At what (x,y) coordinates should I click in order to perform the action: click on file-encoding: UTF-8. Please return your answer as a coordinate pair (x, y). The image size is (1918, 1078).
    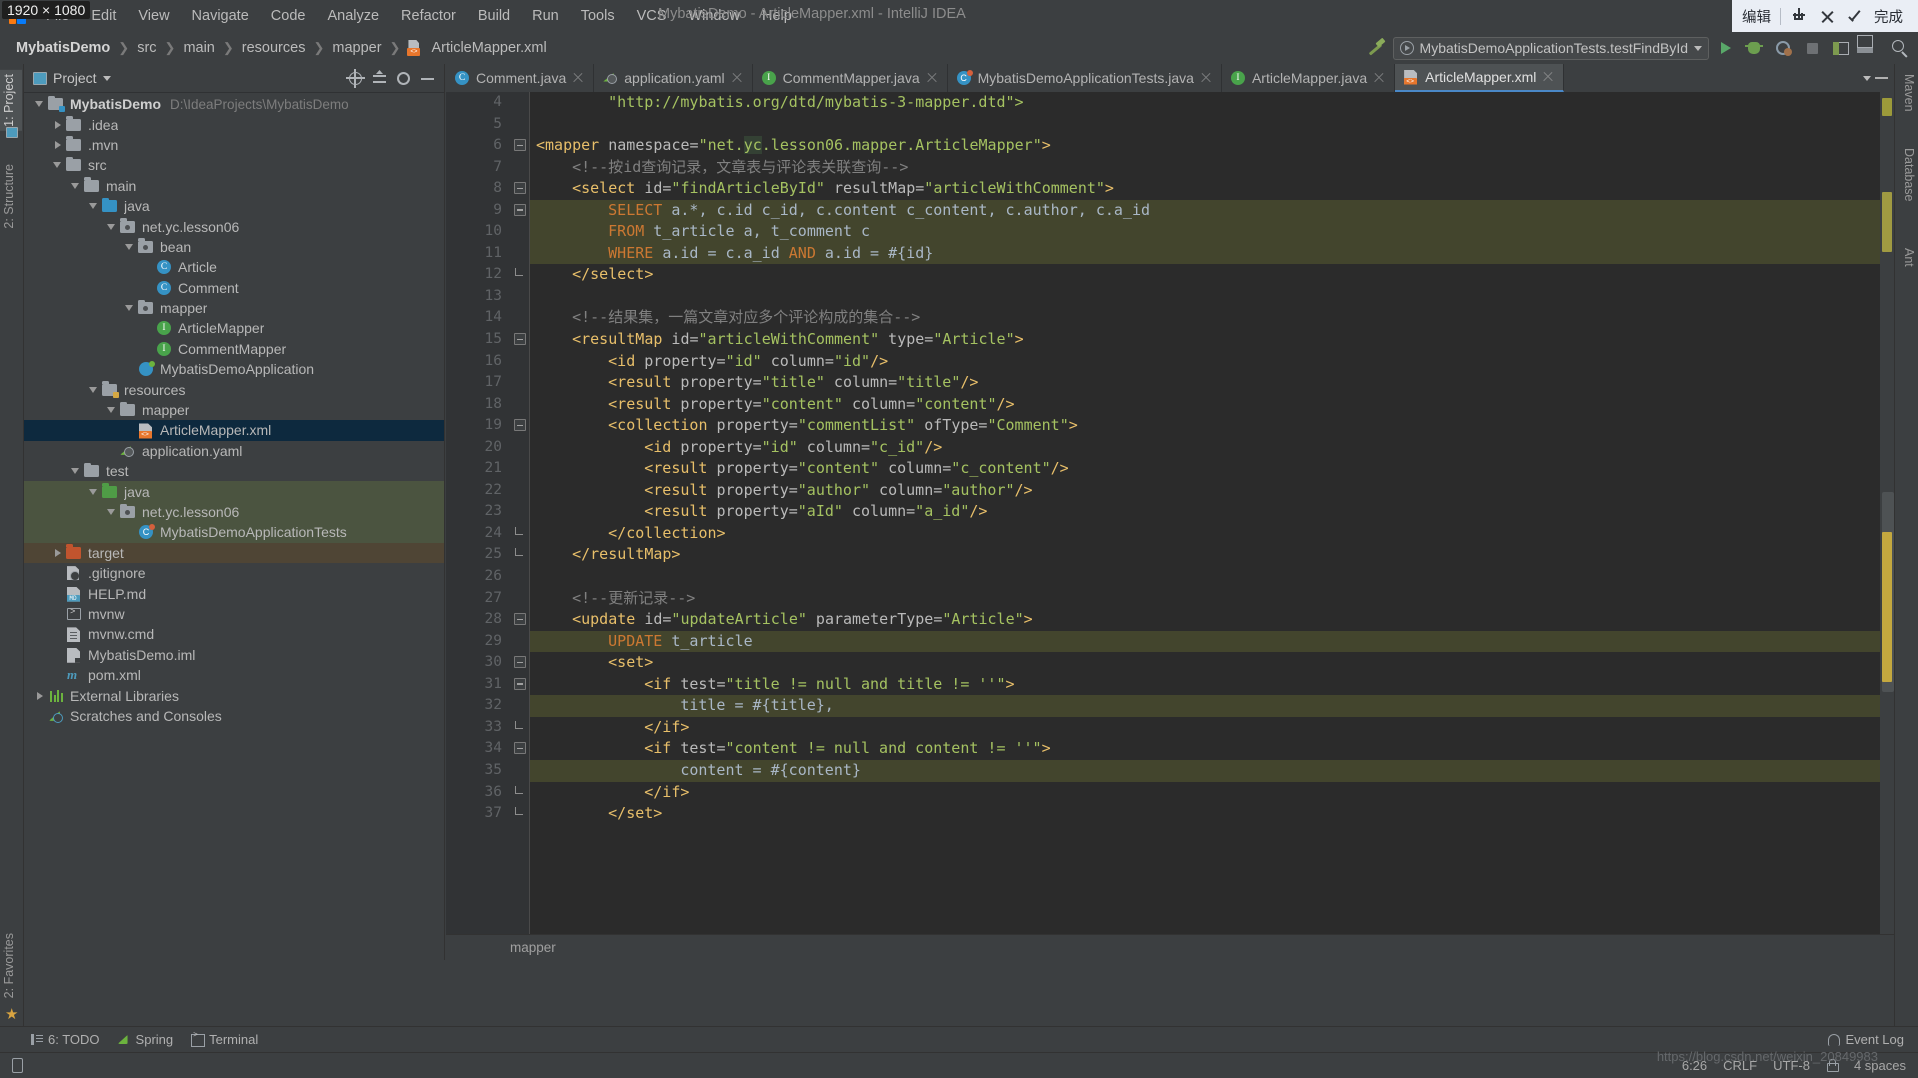
    Looking at the image, I should click on (1791, 1065).